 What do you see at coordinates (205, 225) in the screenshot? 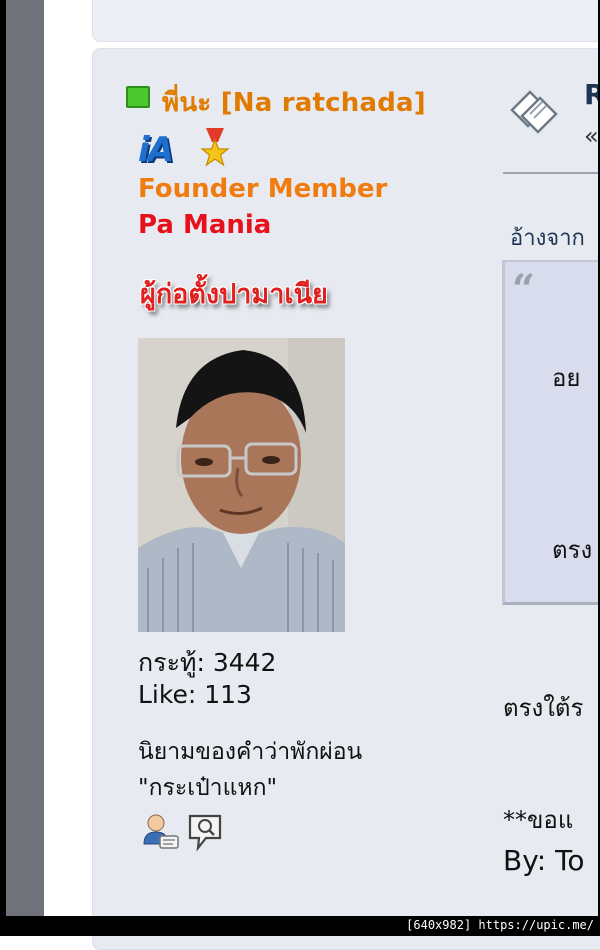
I see `member-secondary-title: Pa Mania` at bounding box center [205, 225].